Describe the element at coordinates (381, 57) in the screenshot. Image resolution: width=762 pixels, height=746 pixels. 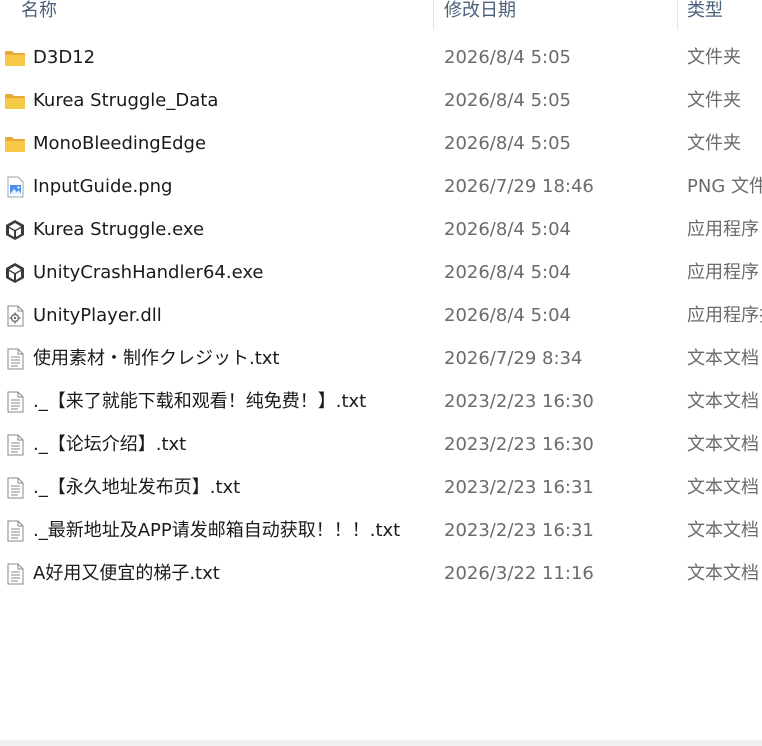
I see `file-row: D3D12 2026/8/4 5:05 文件夹` at that location.